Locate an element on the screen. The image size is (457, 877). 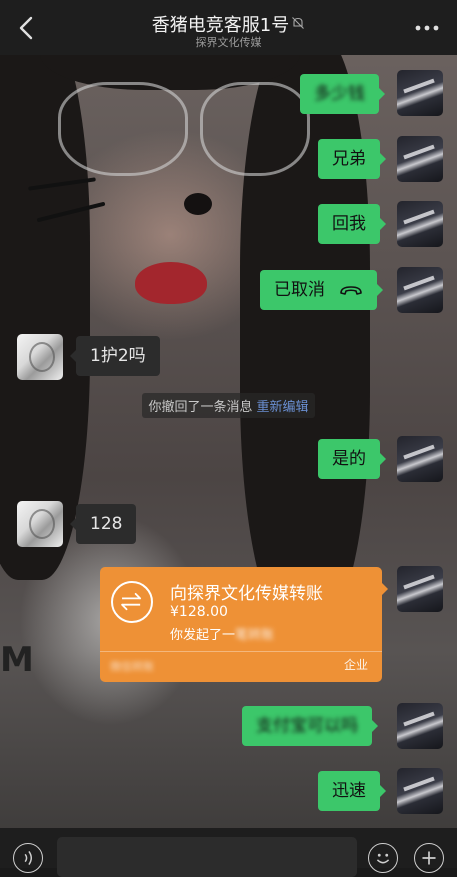
message-text: 迅速 is located at coordinates (349, 791).